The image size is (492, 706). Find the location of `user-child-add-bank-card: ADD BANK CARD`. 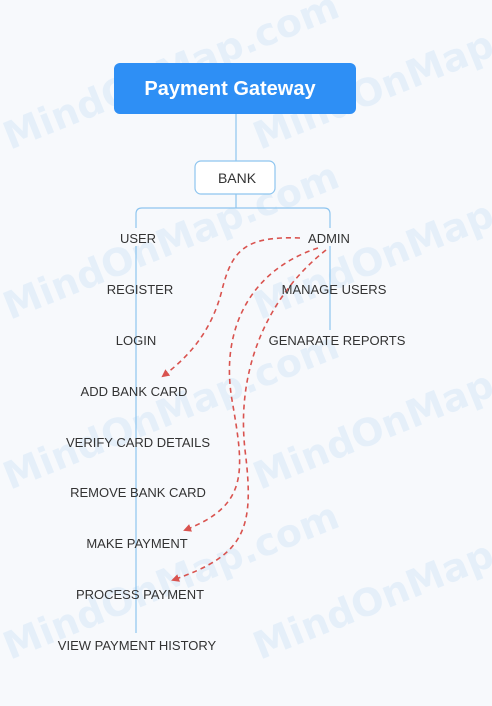

user-child-add-bank-card: ADD BANK CARD is located at coordinates (134, 391).